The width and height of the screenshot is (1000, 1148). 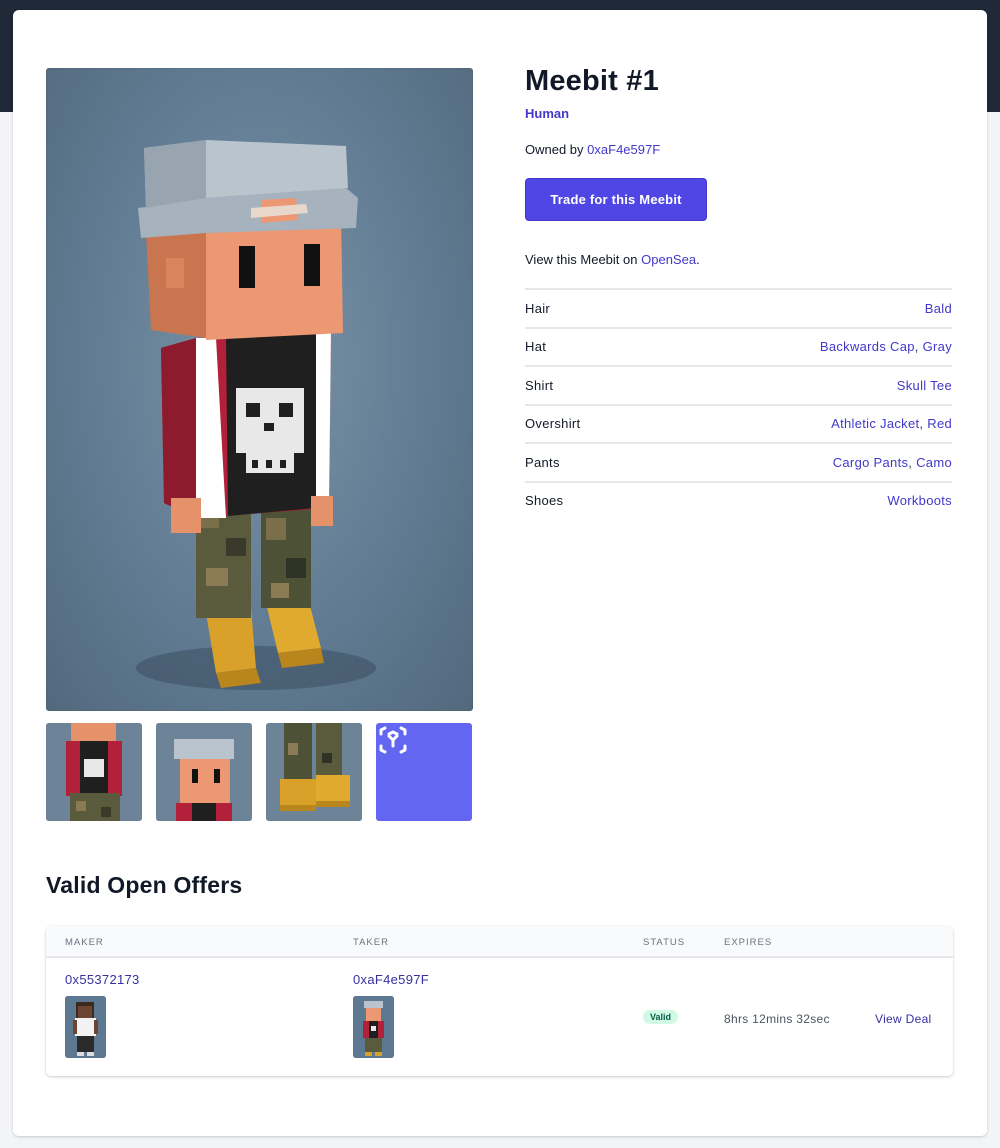 I want to click on view-on-opensea-line: View this Meebit on OpenSea., so click(x=612, y=259).